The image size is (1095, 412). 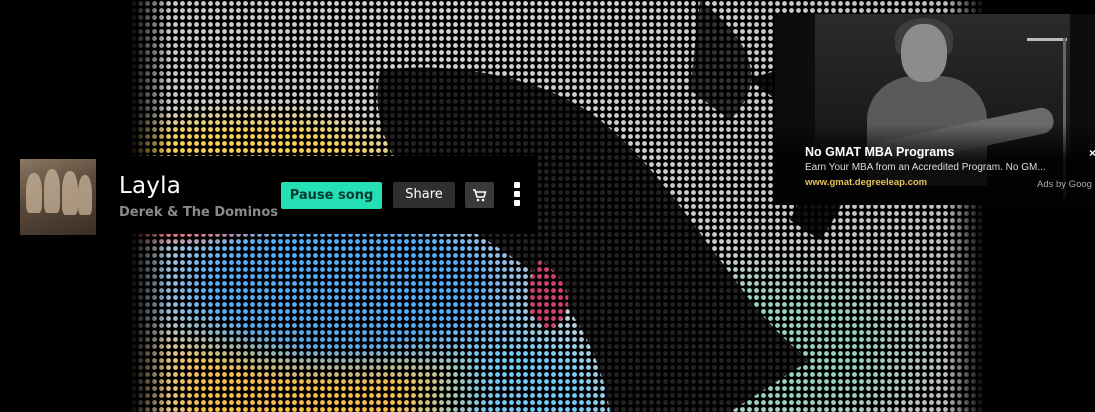 What do you see at coordinates (517, 195) in the screenshot?
I see `more-options-button` at bounding box center [517, 195].